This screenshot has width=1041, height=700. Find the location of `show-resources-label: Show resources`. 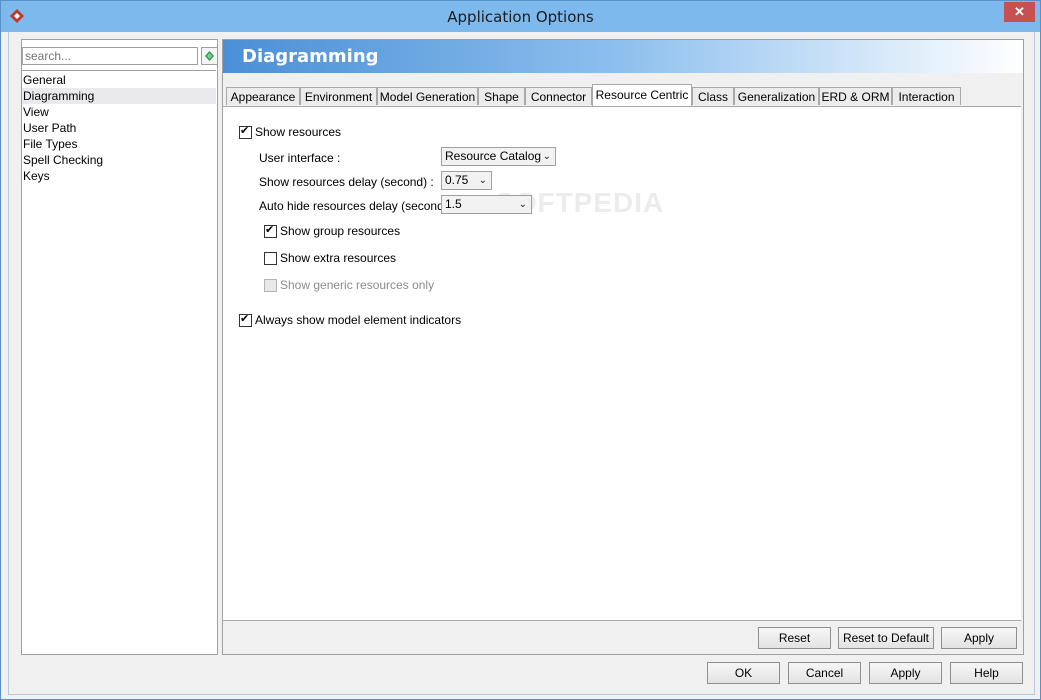

show-resources-label: Show resources is located at coordinates (298, 132).